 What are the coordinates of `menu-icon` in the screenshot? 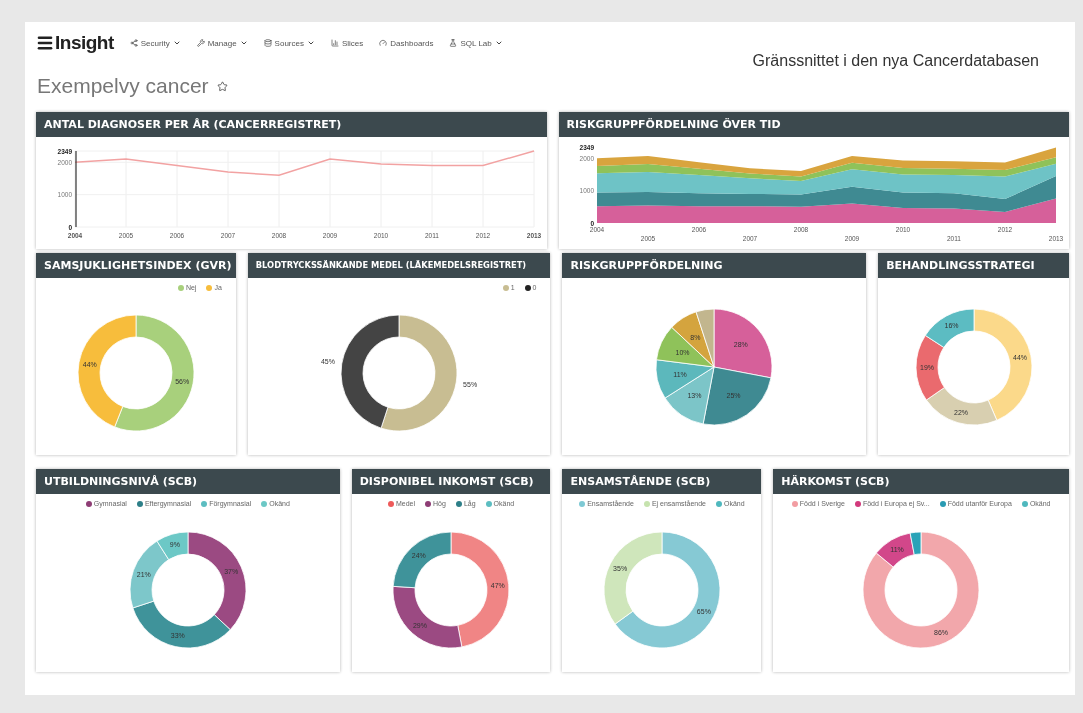 It's located at (45, 43).